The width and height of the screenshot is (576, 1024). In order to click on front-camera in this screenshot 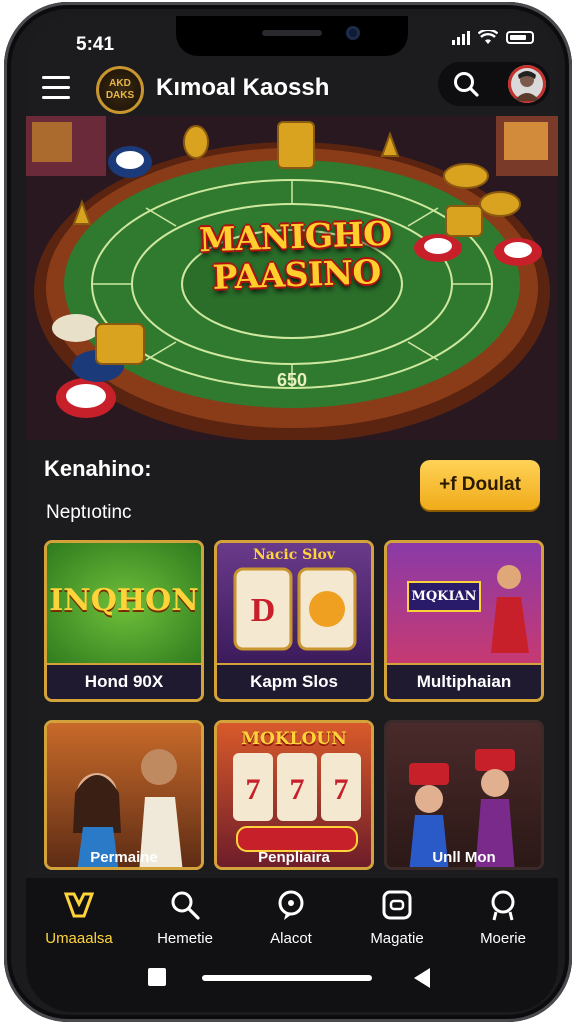, I will do `click(353, 33)`.